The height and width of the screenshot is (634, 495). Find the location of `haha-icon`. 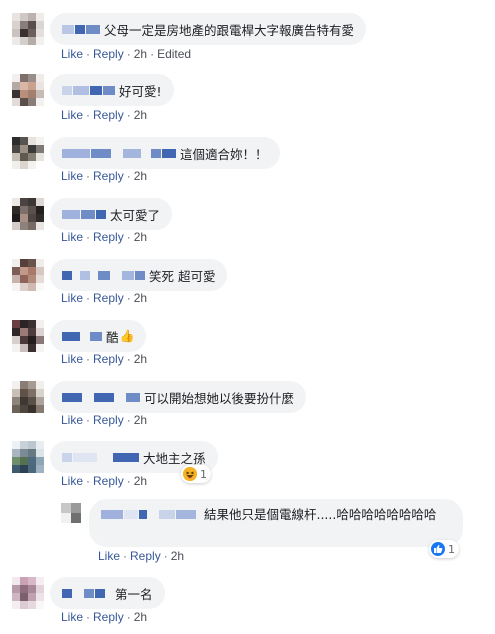

haha-icon is located at coordinates (190, 474).